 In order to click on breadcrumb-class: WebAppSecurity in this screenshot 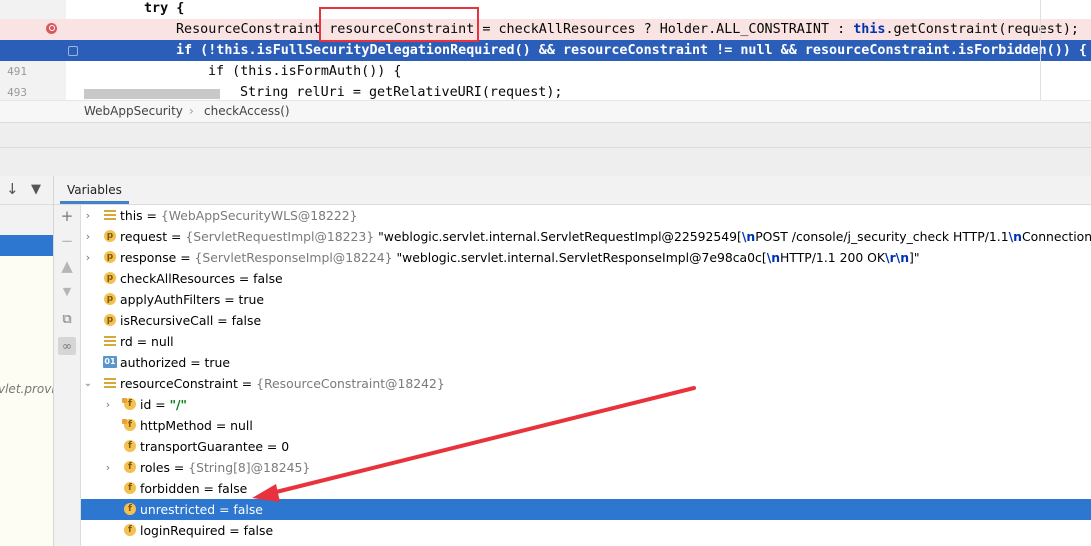, I will do `click(133, 111)`.